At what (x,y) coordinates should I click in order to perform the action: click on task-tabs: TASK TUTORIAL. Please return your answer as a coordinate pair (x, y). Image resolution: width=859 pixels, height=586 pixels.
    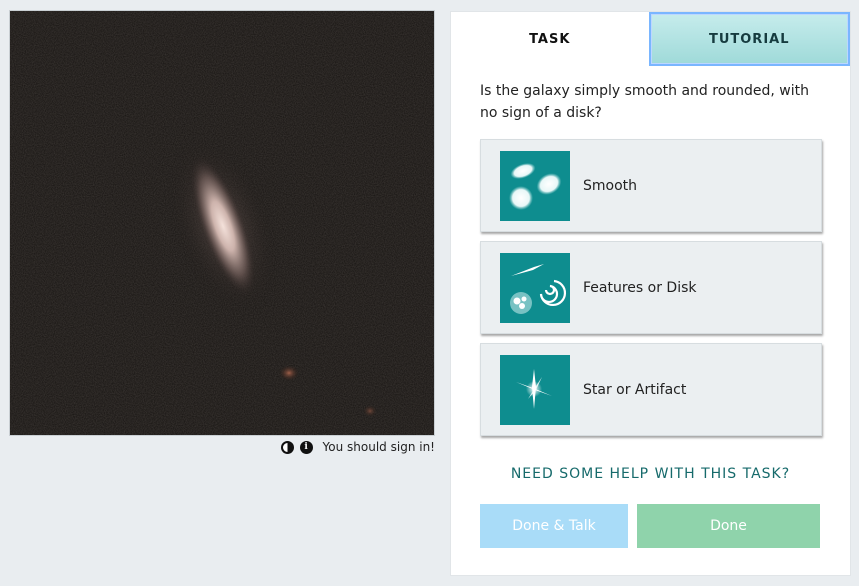
    Looking at the image, I should click on (650, 39).